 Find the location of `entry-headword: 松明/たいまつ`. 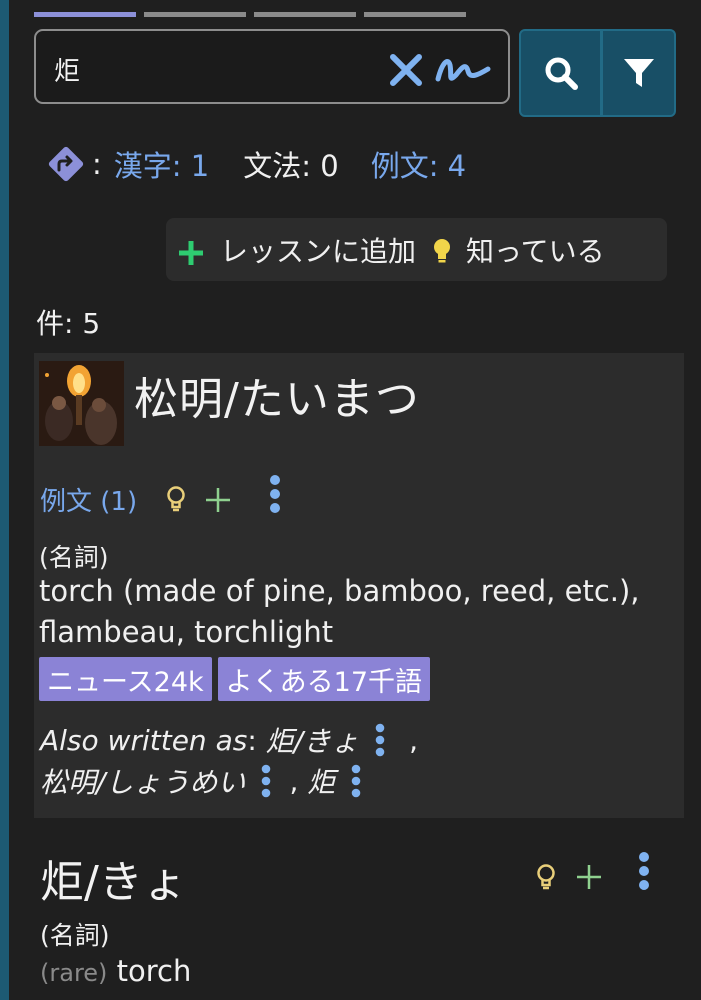

entry-headword: 松明/たいまつ is located at coordinates (277, 395).